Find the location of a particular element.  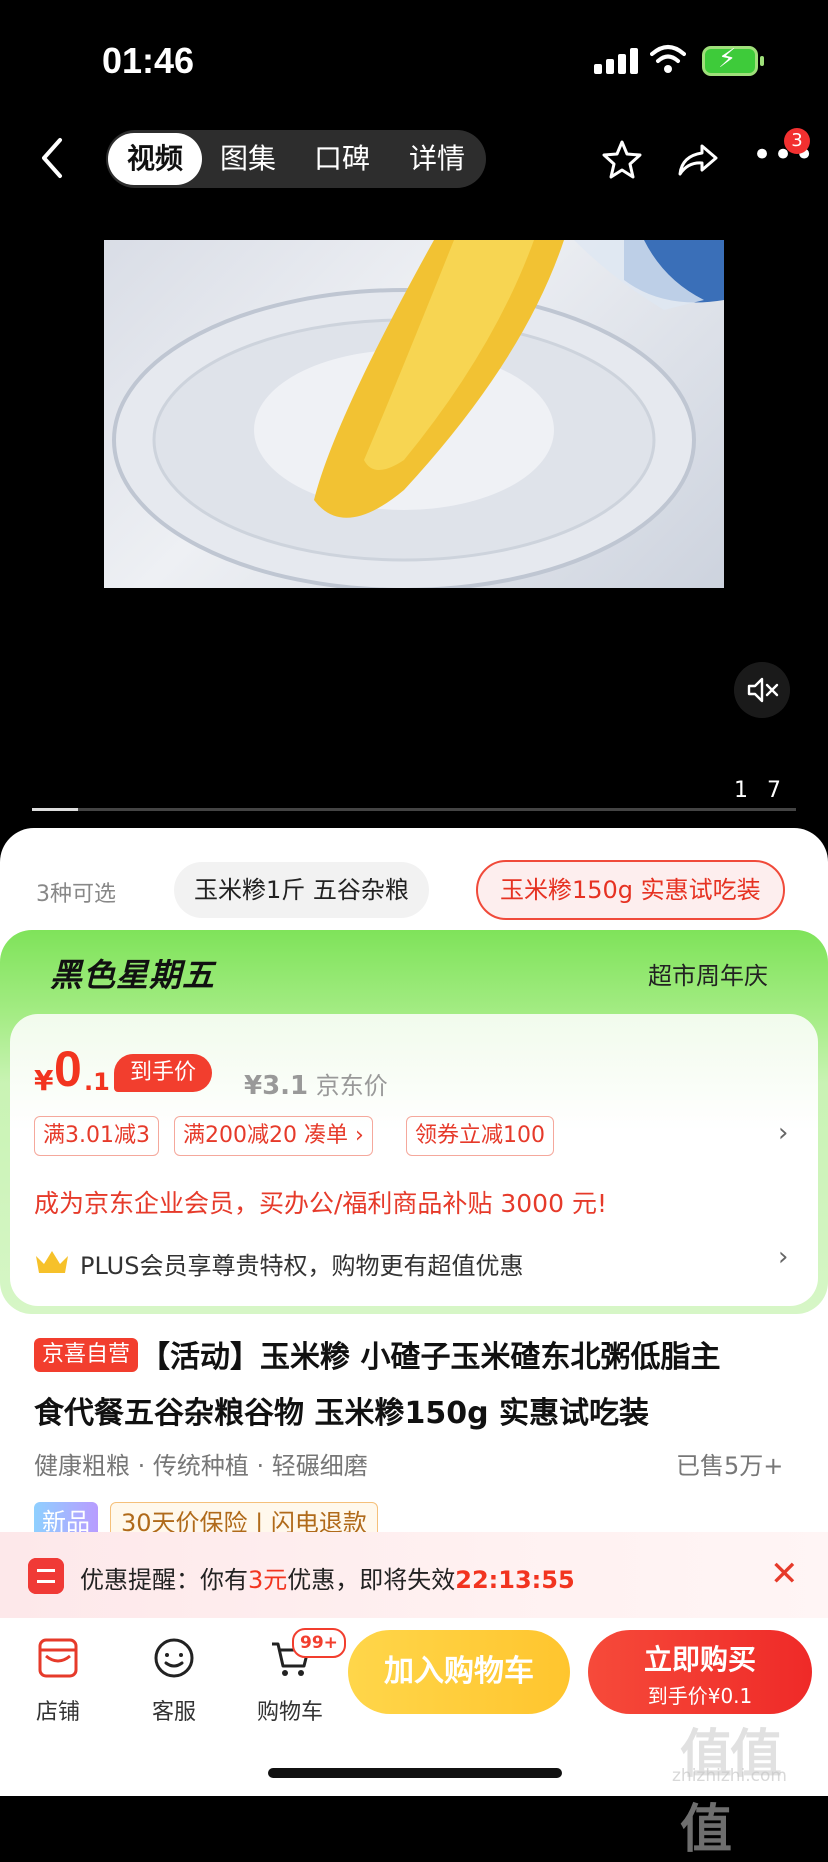

store-icon is located at coordinates (58, 1658).